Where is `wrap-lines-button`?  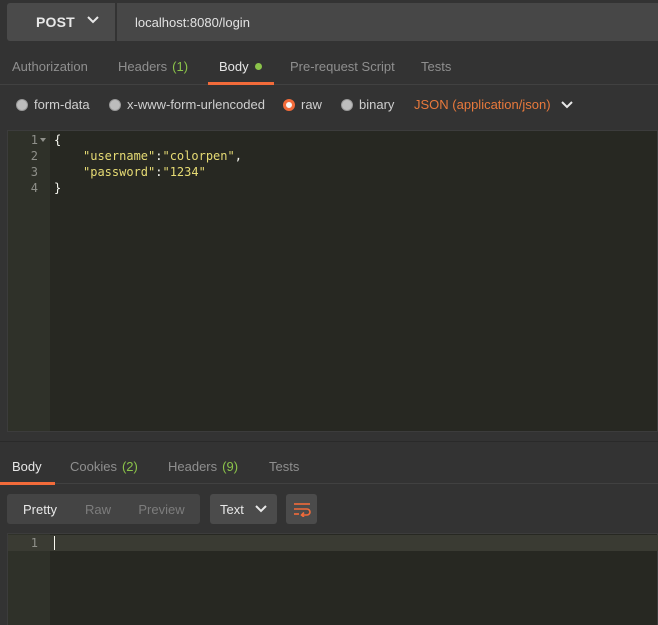 wrap-lines-button is located at coordinates (301, 509).